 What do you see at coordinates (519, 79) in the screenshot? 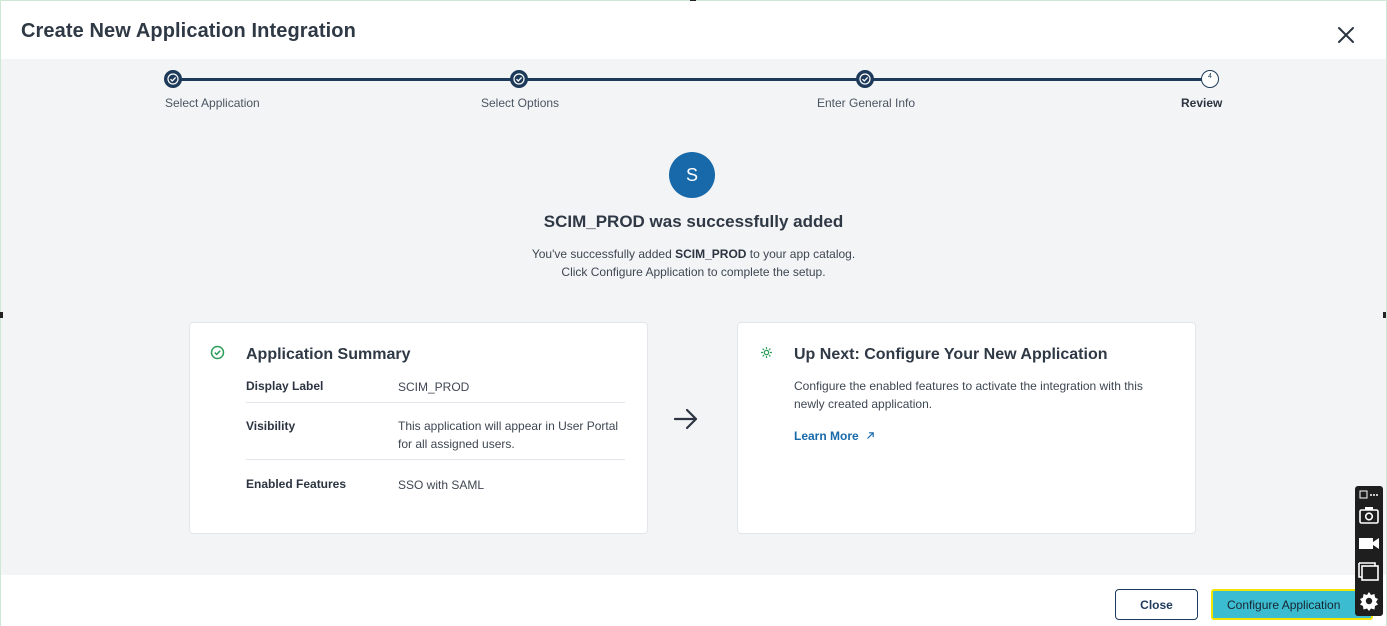
I see `step-2-check-icon` at bounding box center [519, 79].